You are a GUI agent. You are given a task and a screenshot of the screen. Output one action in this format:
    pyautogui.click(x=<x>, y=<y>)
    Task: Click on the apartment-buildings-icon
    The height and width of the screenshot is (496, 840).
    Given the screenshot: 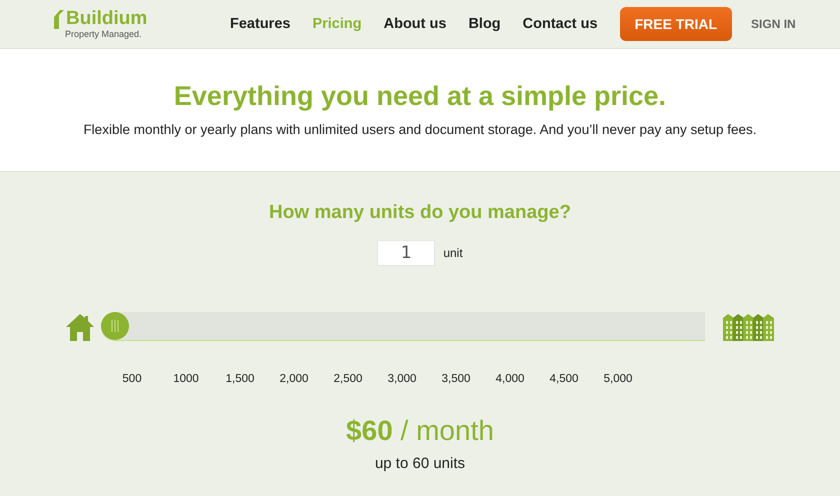 What is the action you would take?
    pyautogui.click(x=749, y=326)
    